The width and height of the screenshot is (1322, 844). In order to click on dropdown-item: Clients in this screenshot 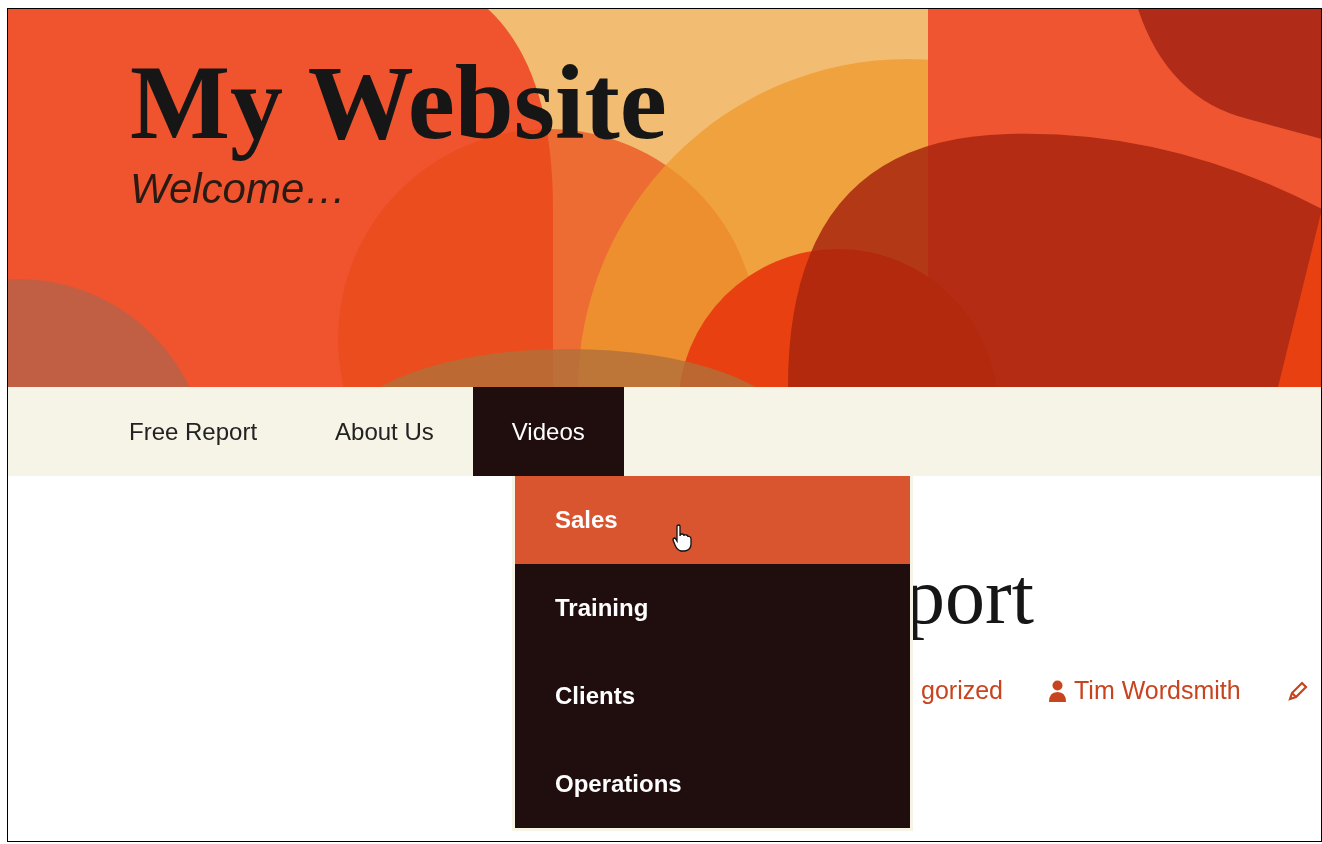, I will do `click(712, 696)`.